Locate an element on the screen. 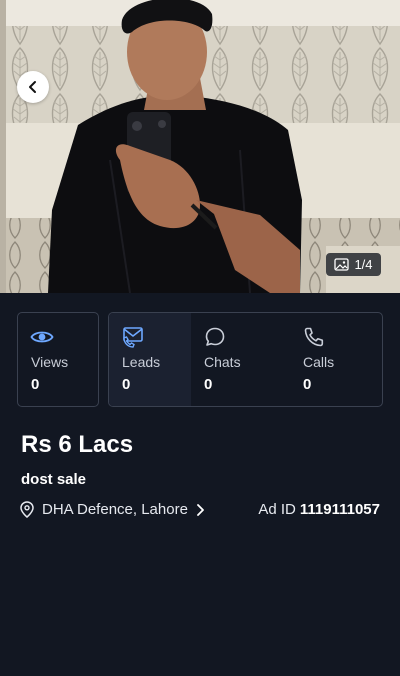  ad-id-label: Ad ID is located at coordinates (277, 509).